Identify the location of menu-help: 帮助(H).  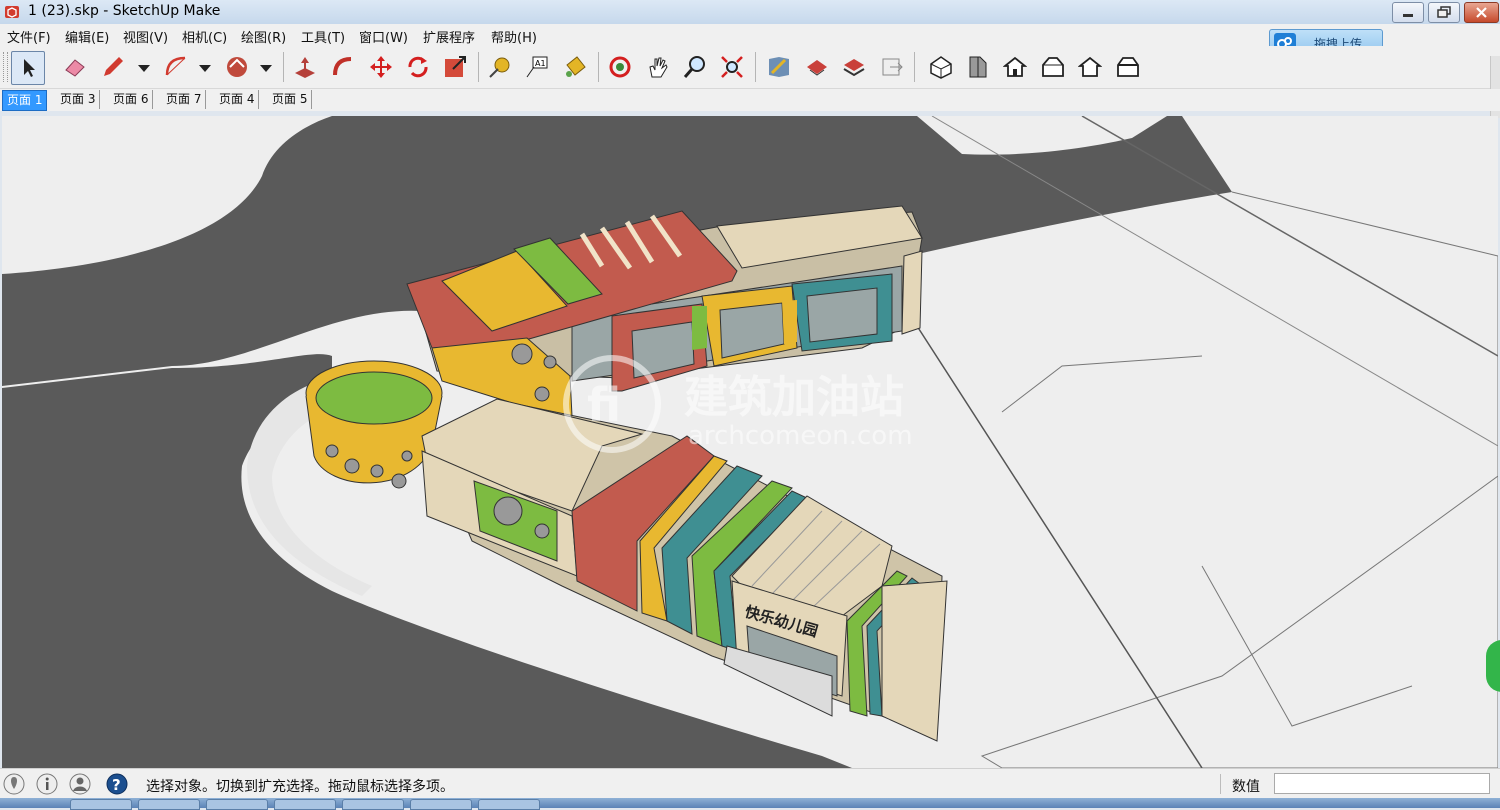
(514, 36).